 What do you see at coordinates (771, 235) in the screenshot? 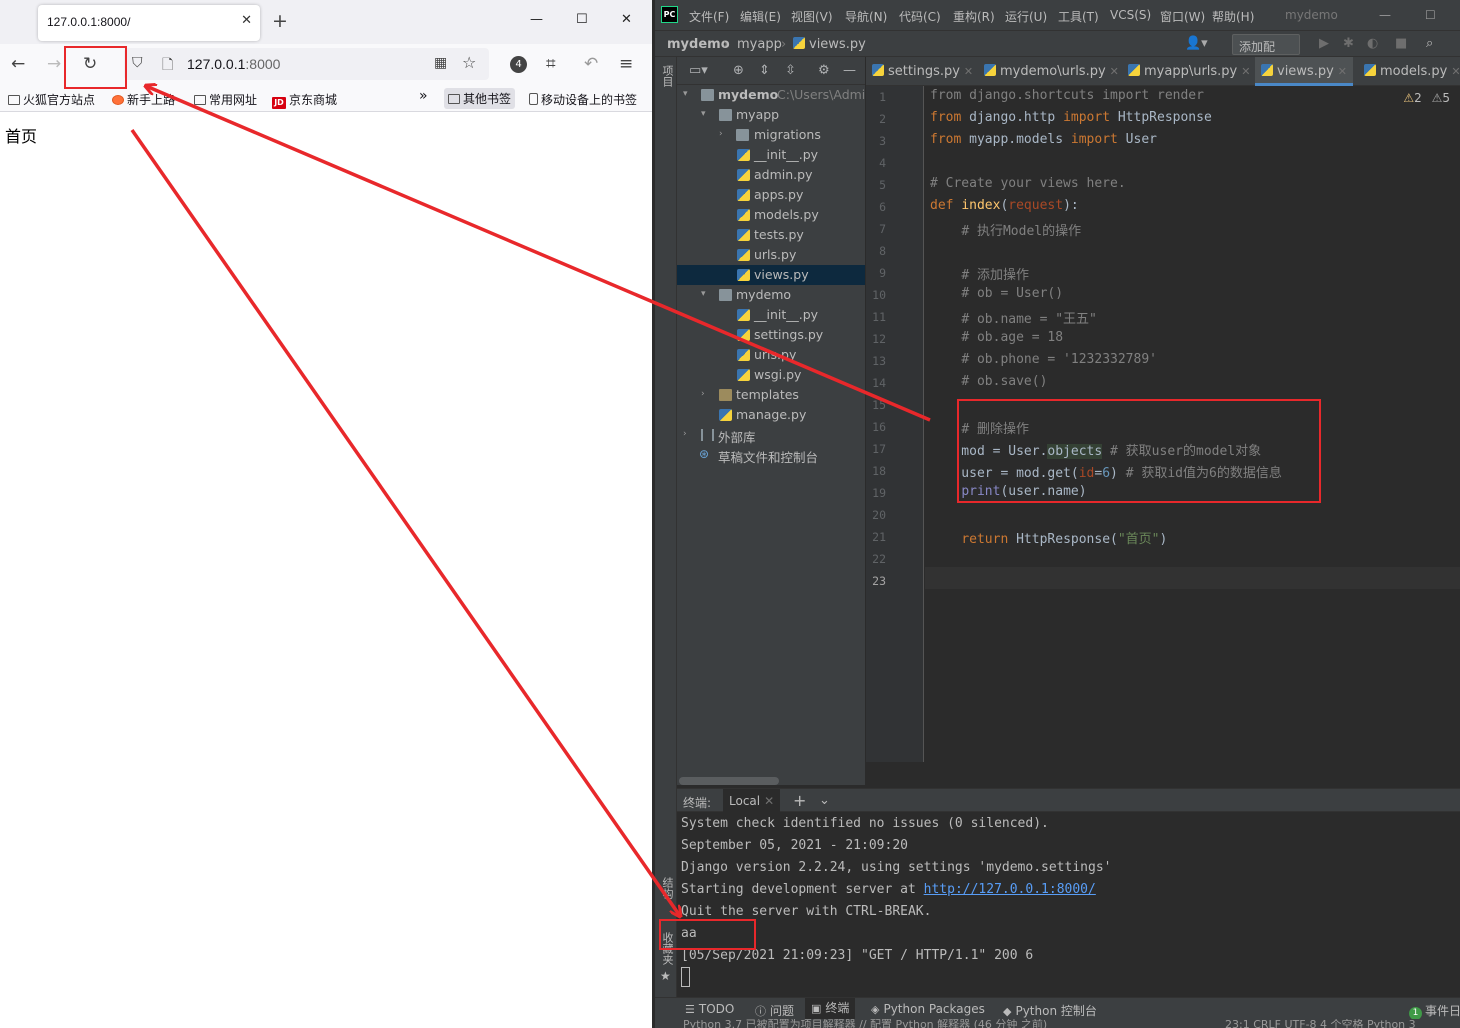
I see `tree-item-file: tests.py` at bounding box center [771, 235].